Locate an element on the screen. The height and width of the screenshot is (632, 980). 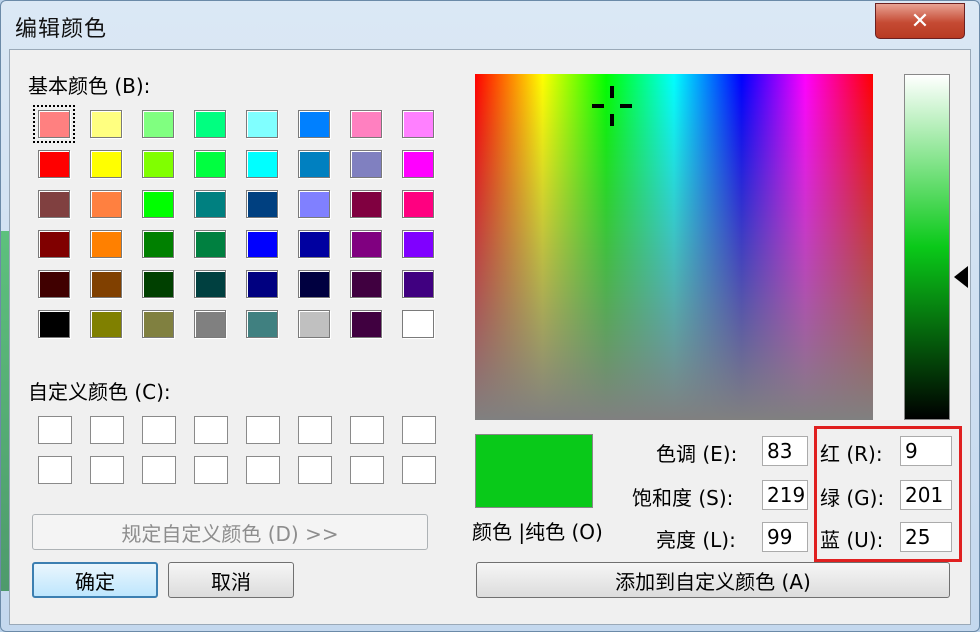
hue-label: 色调 (E): is located at coordinates (697, 454).